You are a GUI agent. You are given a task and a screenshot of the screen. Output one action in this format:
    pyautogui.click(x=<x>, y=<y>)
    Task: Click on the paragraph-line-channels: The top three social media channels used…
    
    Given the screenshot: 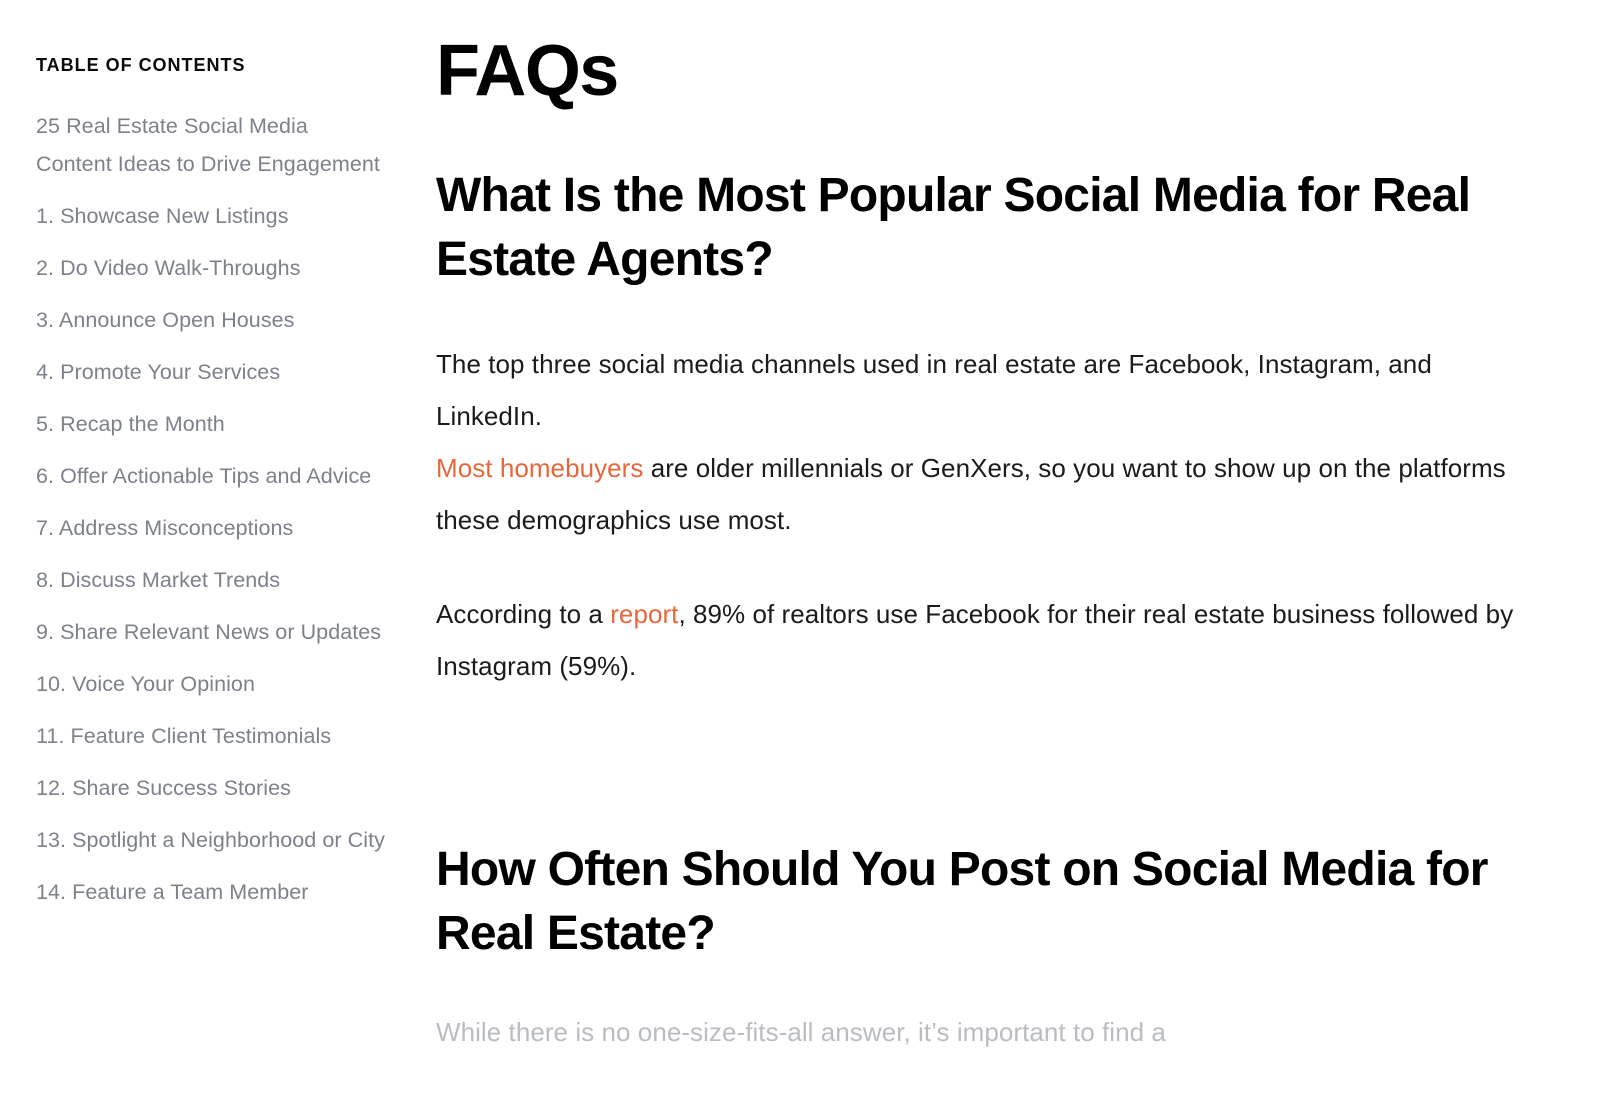 What is the action you would take?
    pyautogui.click(x=934, y=390)
    